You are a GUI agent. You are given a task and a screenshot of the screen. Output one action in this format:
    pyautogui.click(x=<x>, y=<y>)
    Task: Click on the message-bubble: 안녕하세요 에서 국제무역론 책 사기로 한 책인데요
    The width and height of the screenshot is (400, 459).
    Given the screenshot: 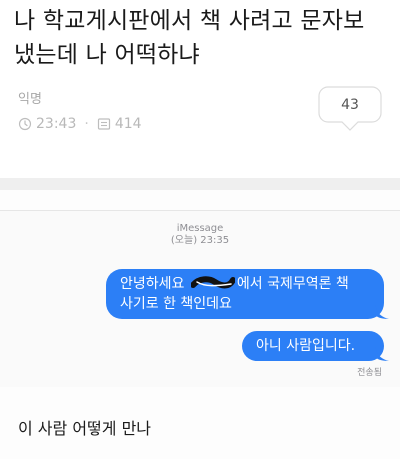 What is the action you would take?
    pyautogui.click(x=247, y=294)
    